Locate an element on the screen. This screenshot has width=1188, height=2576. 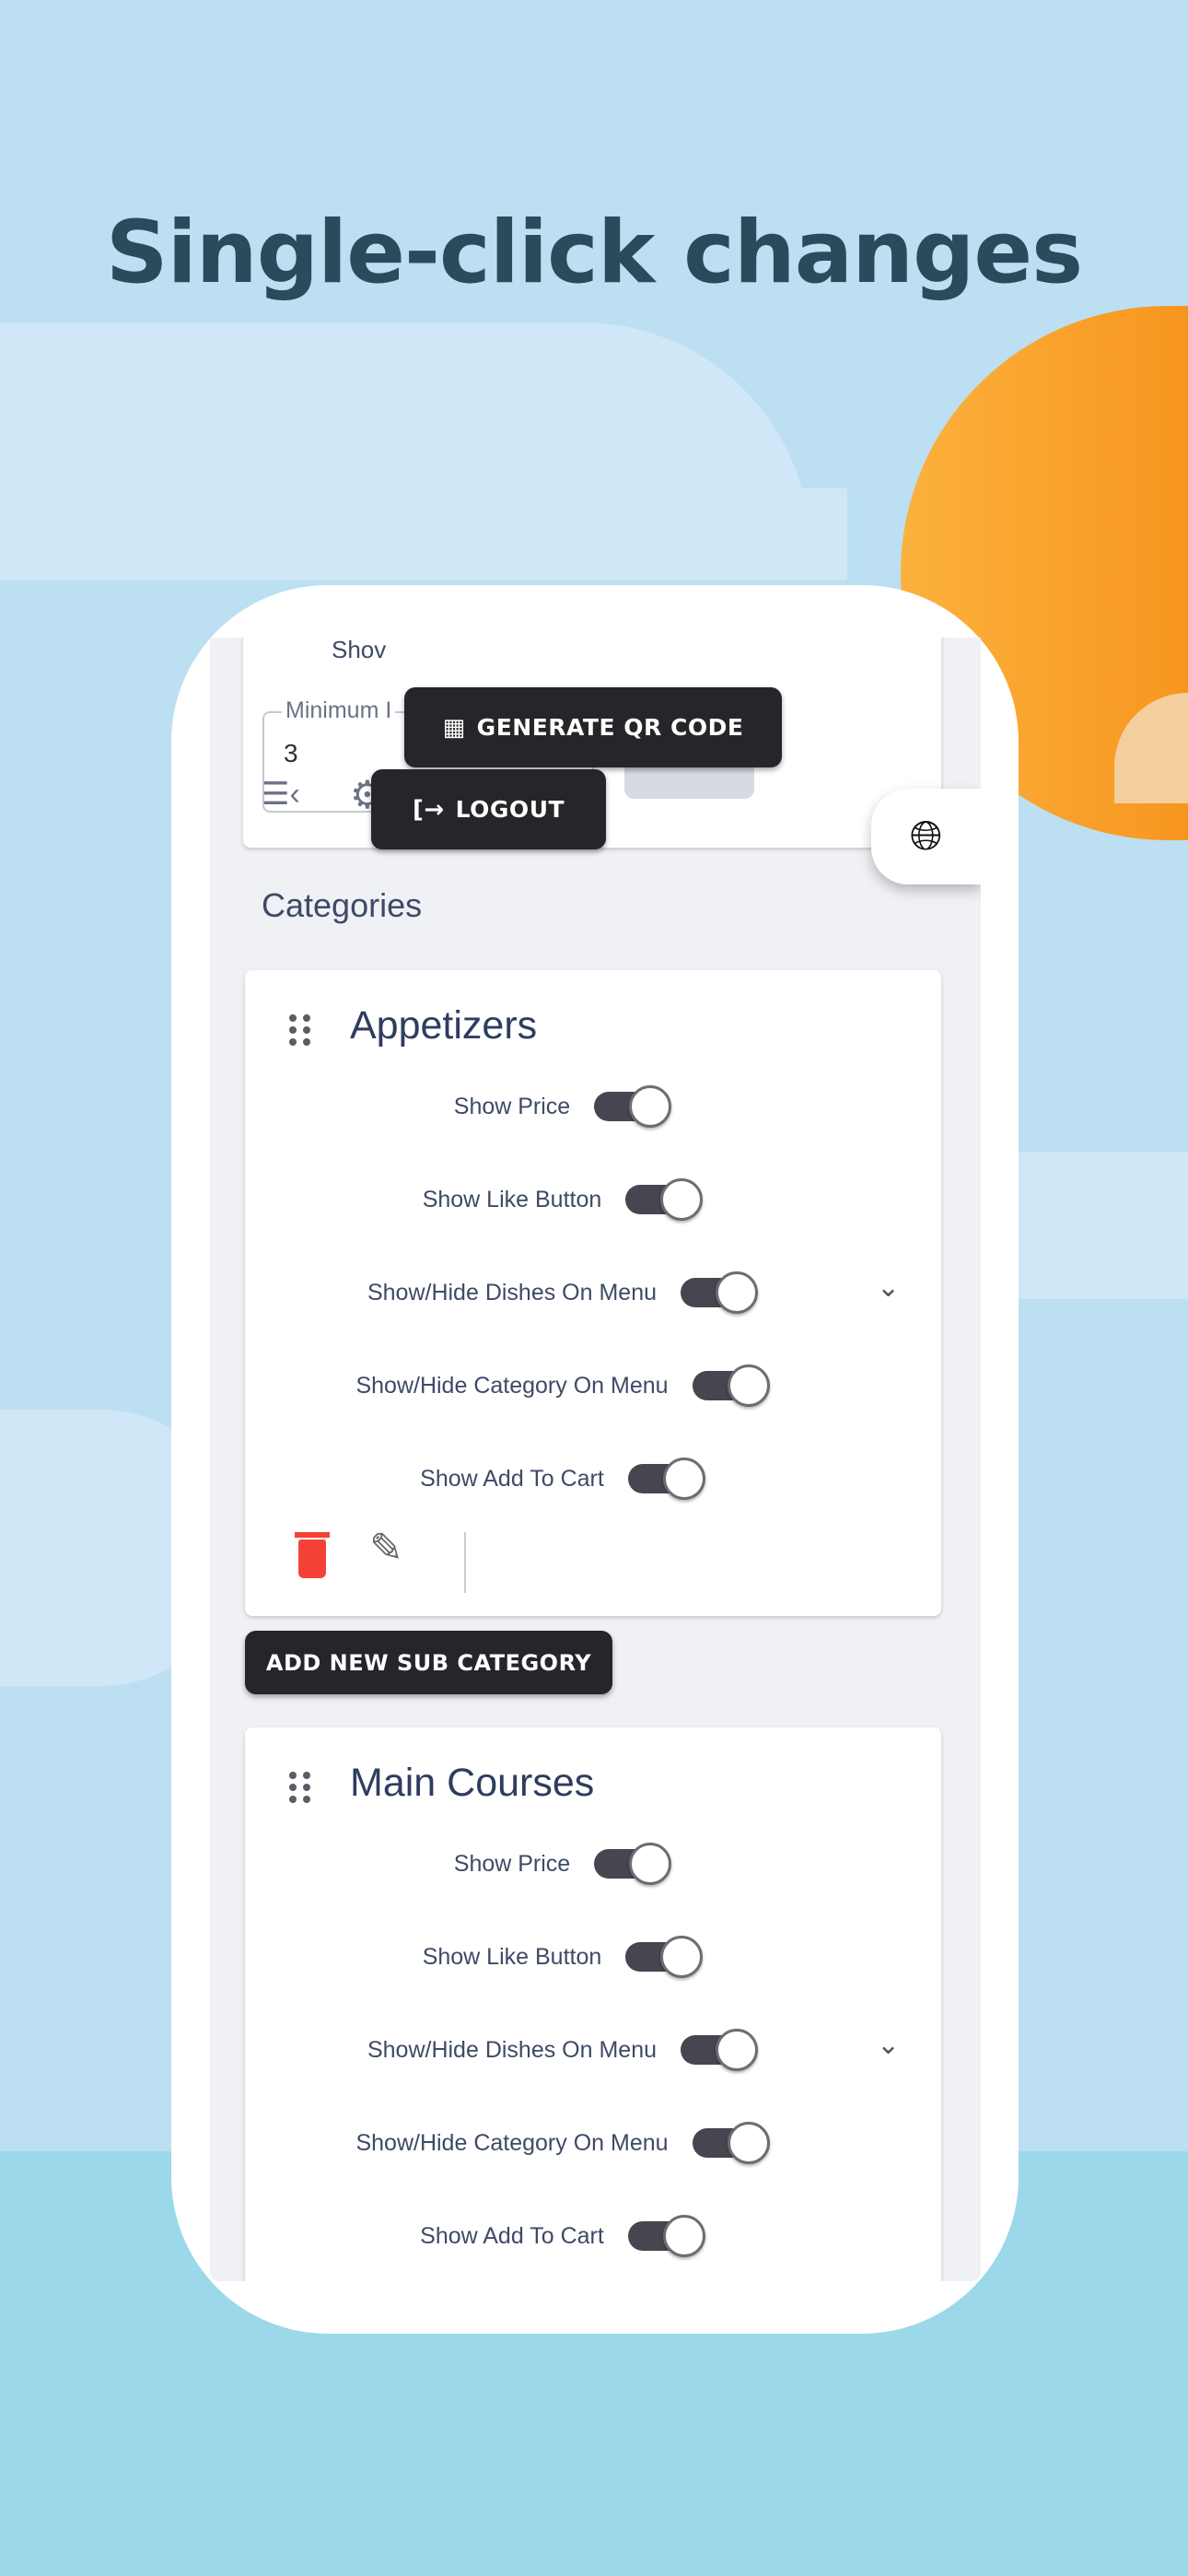
logout-icon: [→ is located at coordinates (428, 809).